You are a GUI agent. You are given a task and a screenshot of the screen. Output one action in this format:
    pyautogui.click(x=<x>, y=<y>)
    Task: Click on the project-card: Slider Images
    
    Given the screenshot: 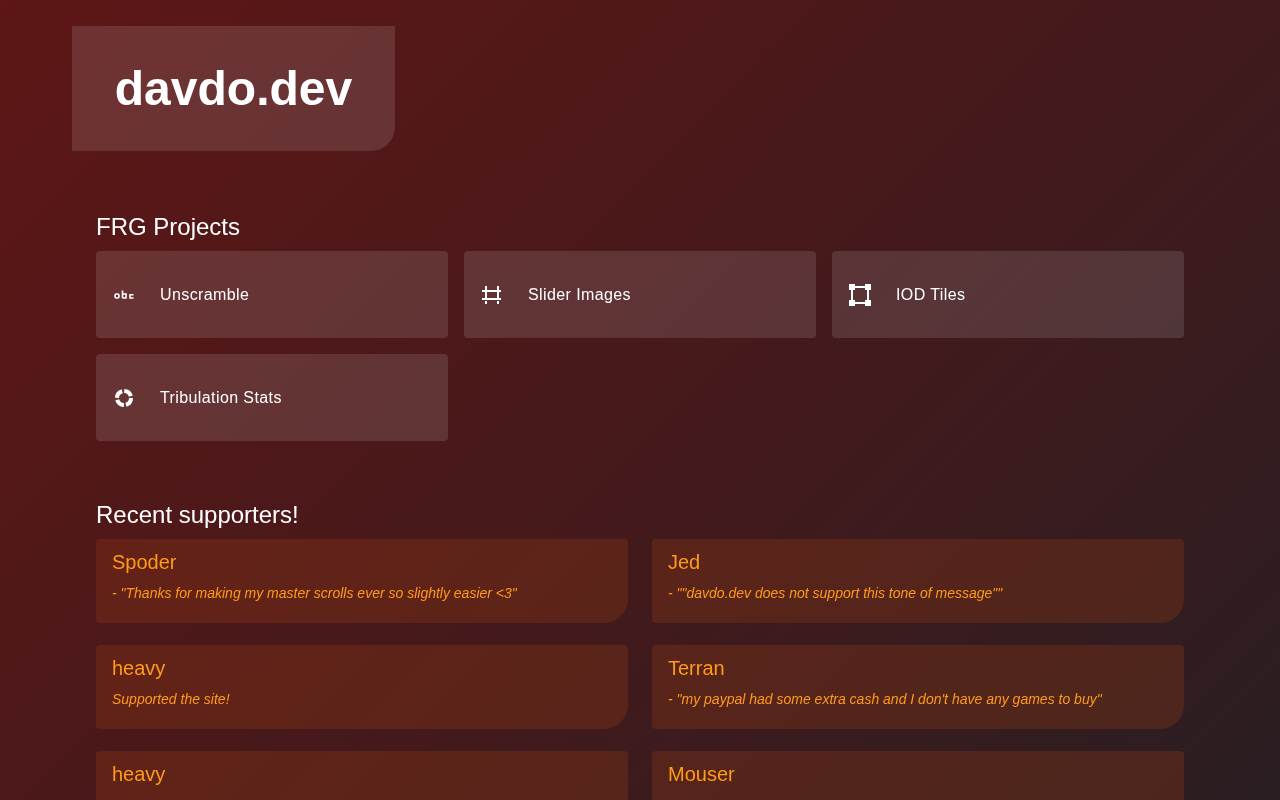 What is the action you would take?
    pyautogui.click(x=640, y=294)
    